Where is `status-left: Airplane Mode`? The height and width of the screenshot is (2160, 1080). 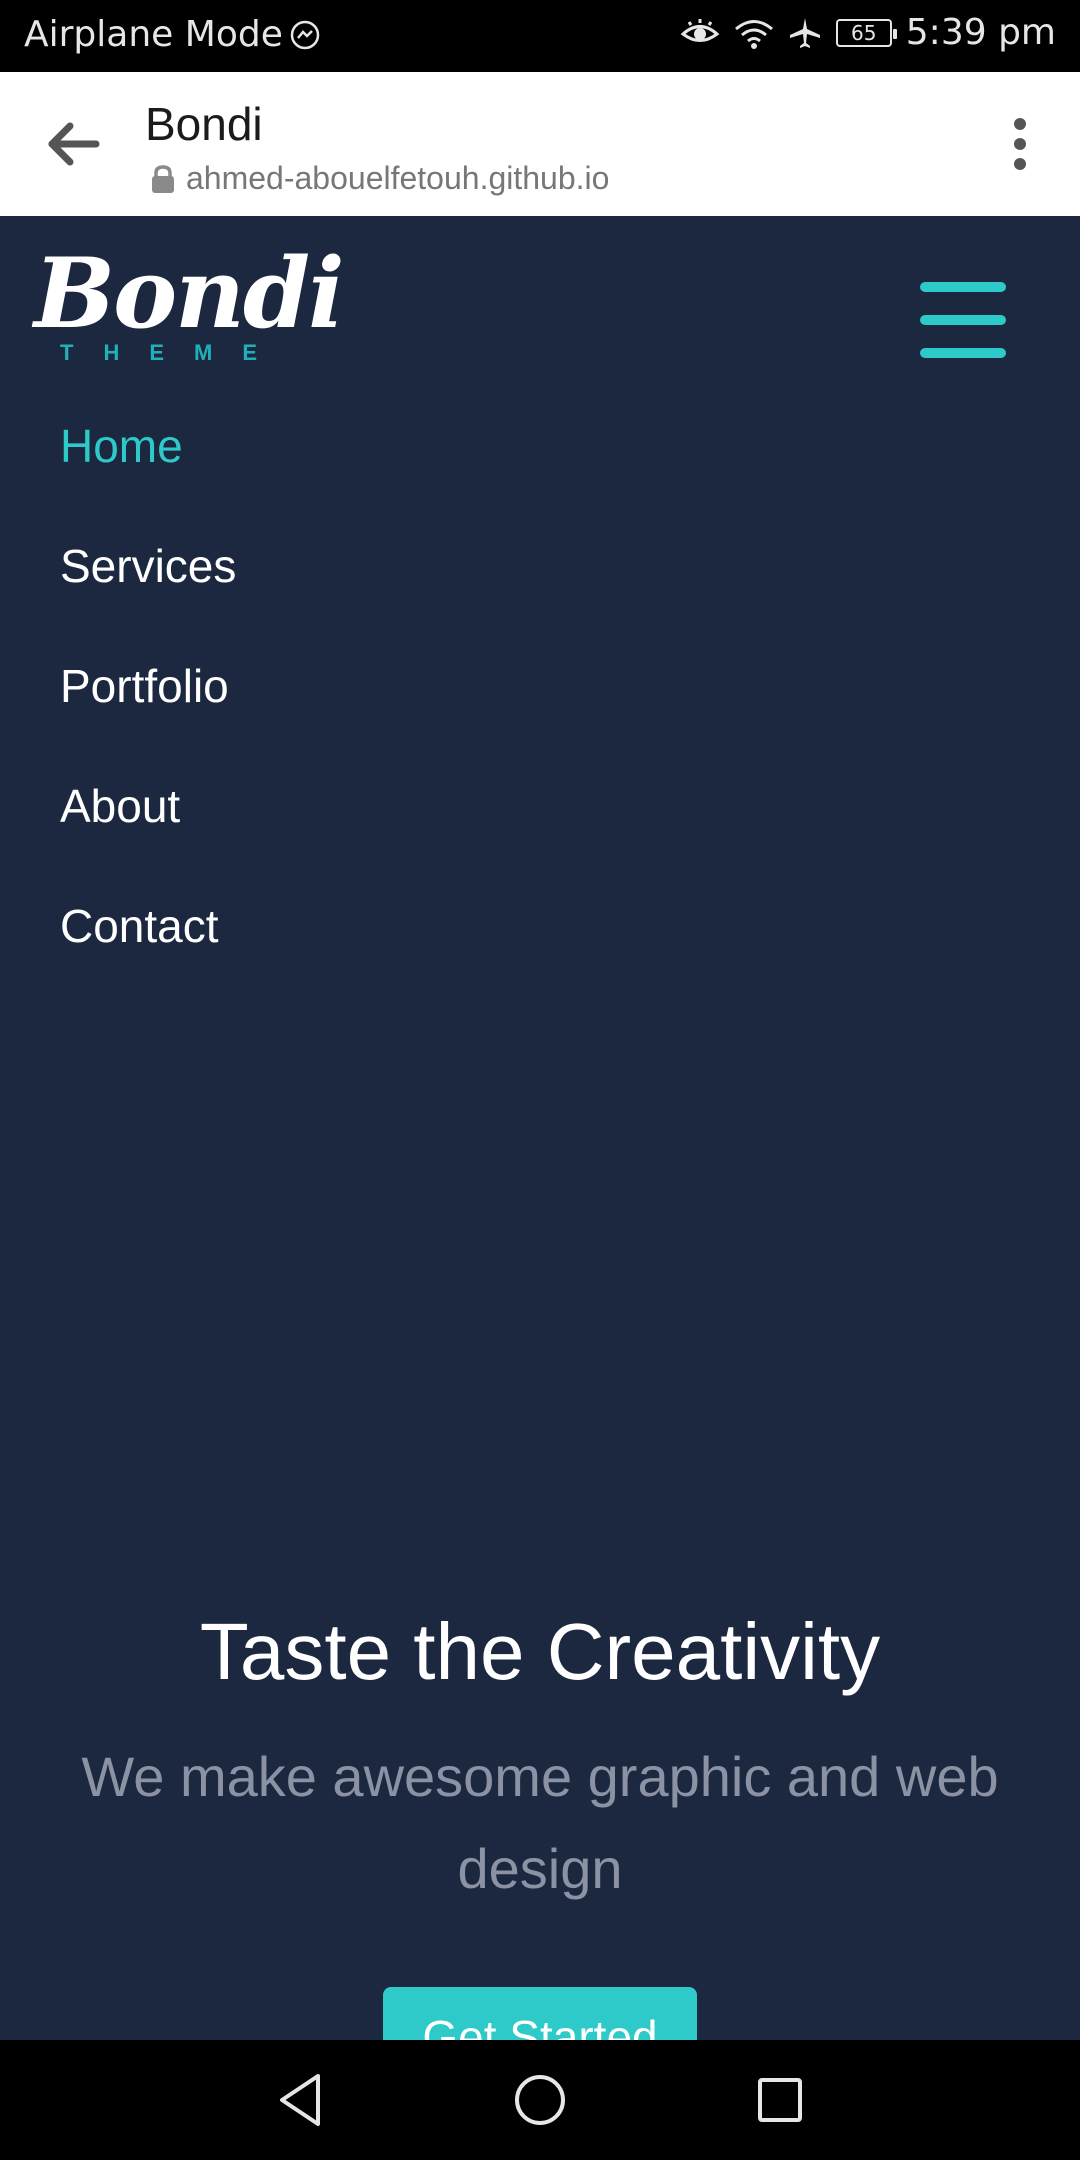 status-left: Airplane Mode is located at coordinates (172, 34).